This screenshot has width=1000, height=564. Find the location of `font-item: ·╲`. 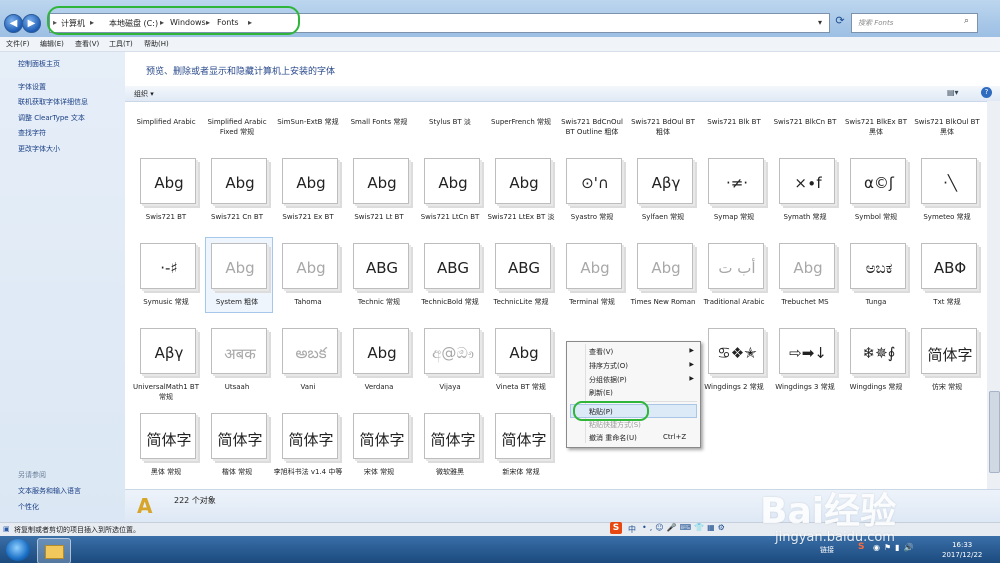

font-item: ·╲ is located at coordinates (949, 181).